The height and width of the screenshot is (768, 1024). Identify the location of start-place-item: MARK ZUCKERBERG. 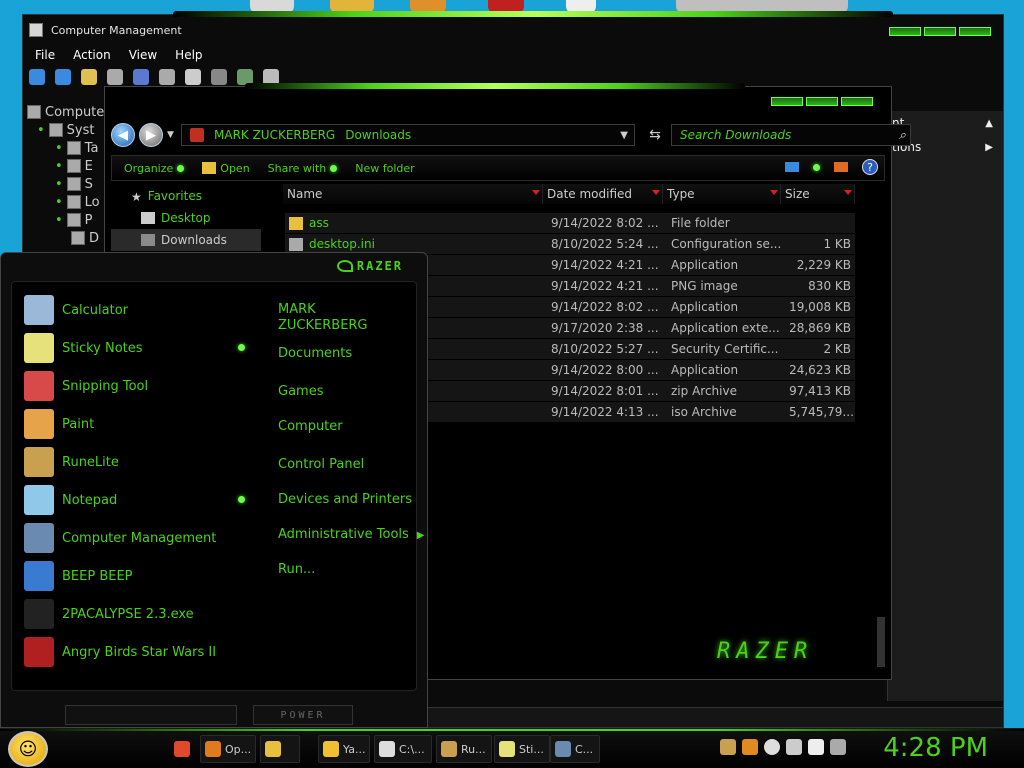
(328, 318).